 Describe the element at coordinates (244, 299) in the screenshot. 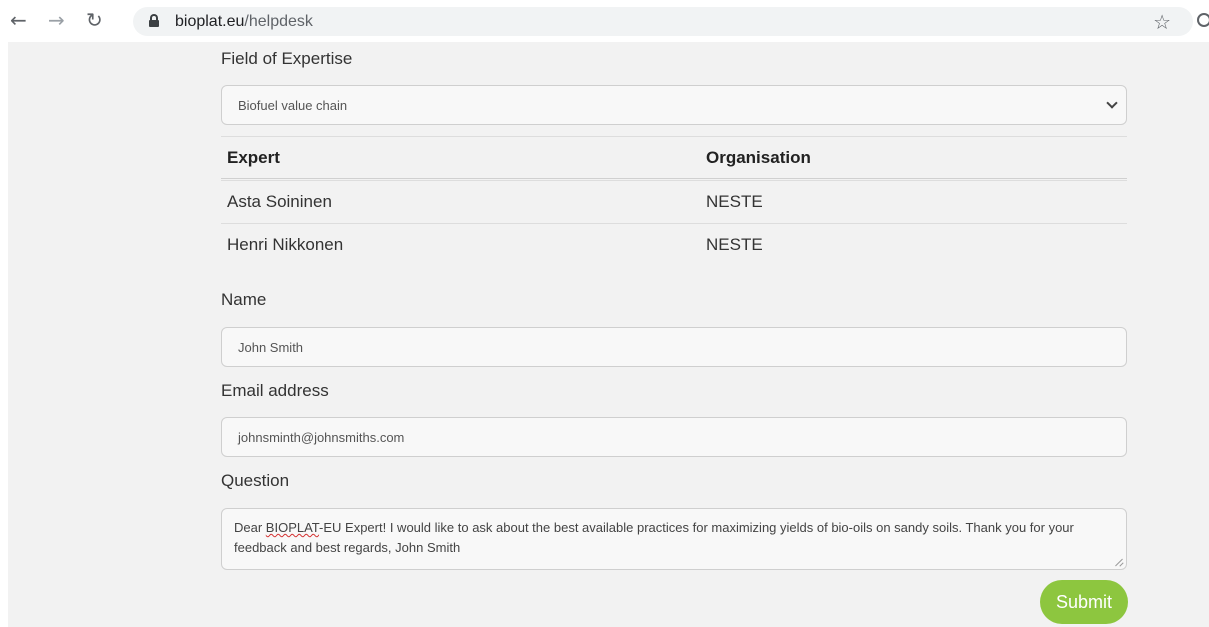

I see `name-label: Name` at that location.